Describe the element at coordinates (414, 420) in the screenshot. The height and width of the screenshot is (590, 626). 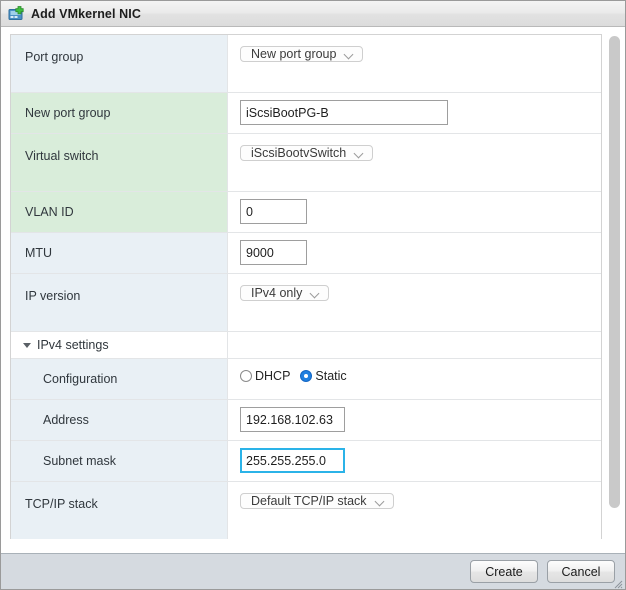
I see `value-address` at that location.